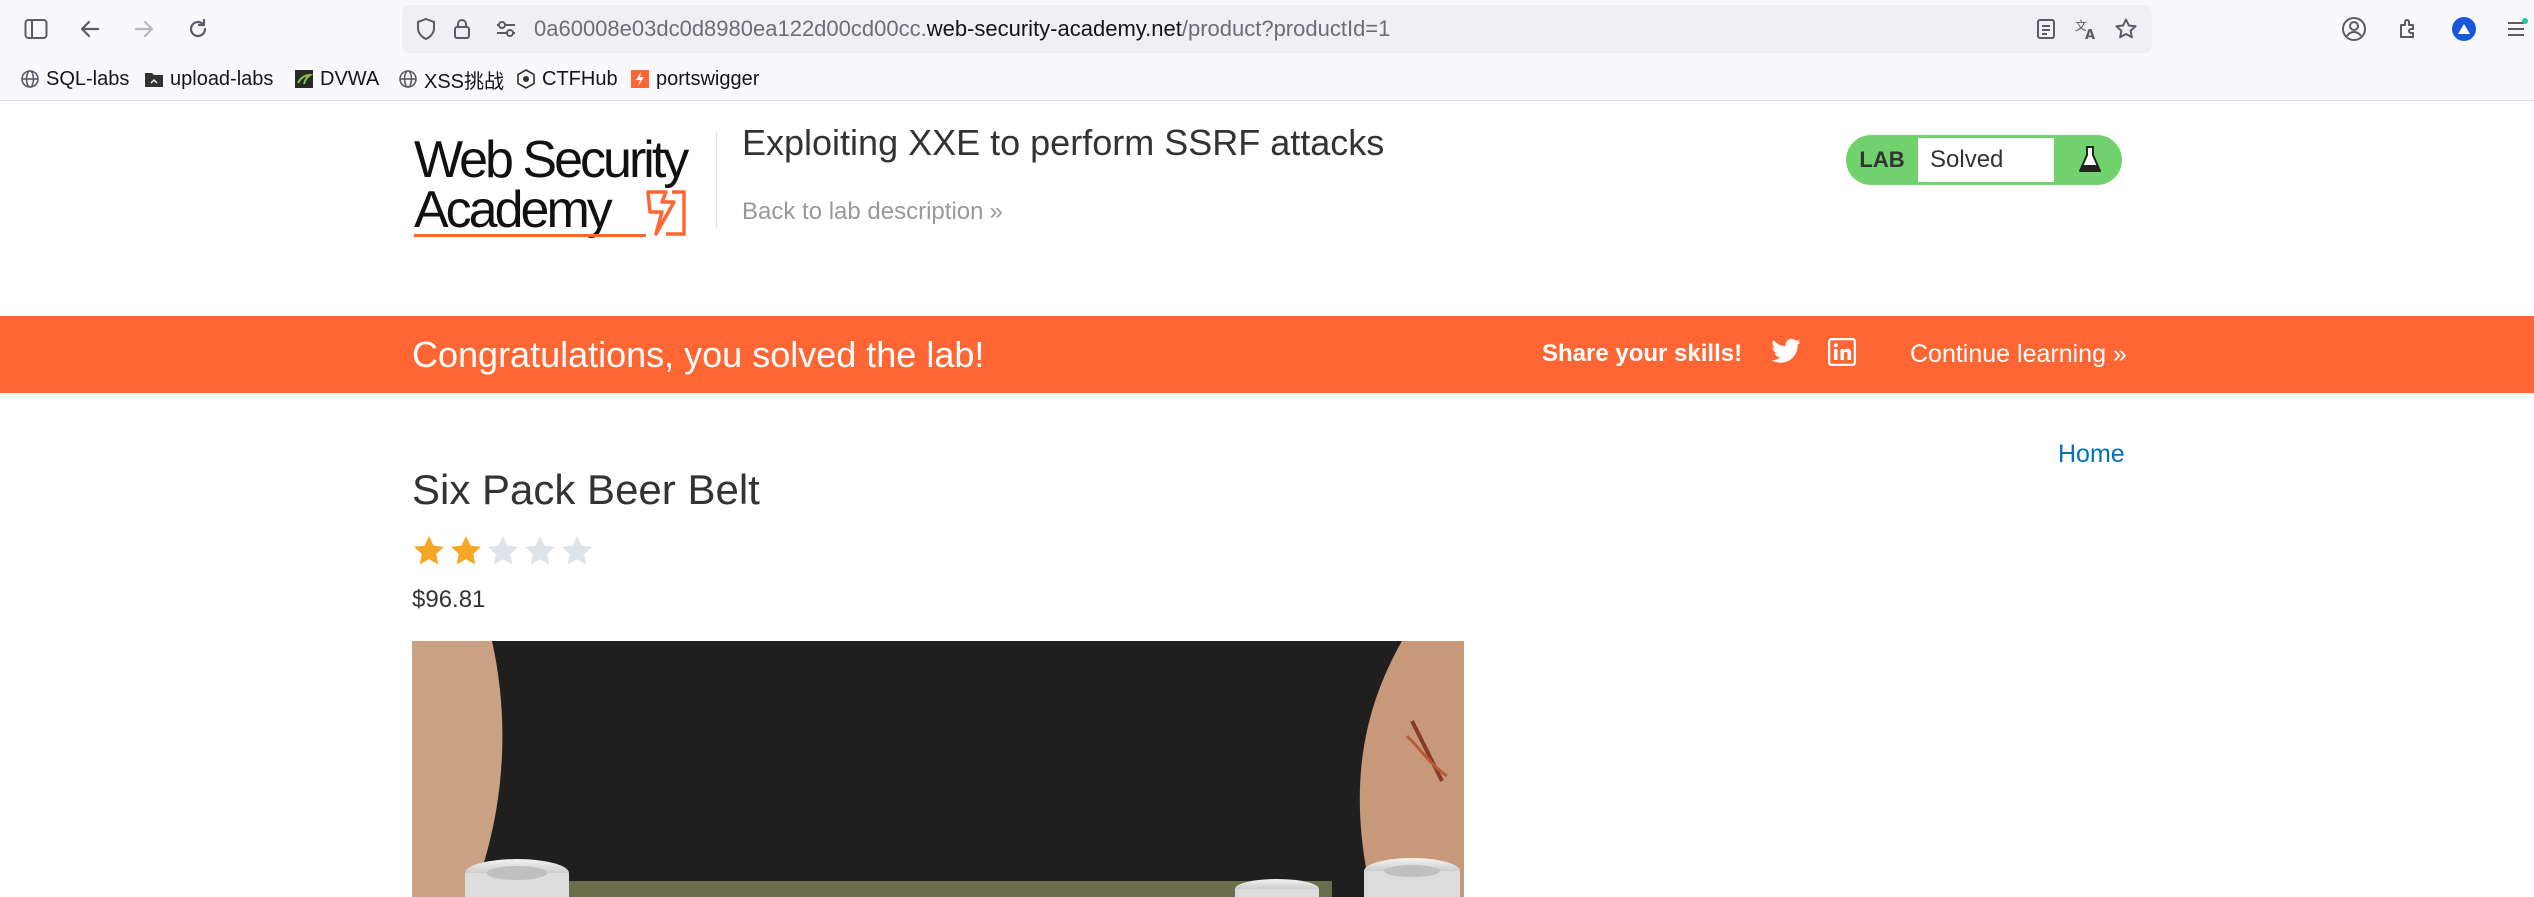 The height and width of the screenshot is (897, 2534). I want to click on bookmark-ctfhub: CTFHub, so click(567, 79).